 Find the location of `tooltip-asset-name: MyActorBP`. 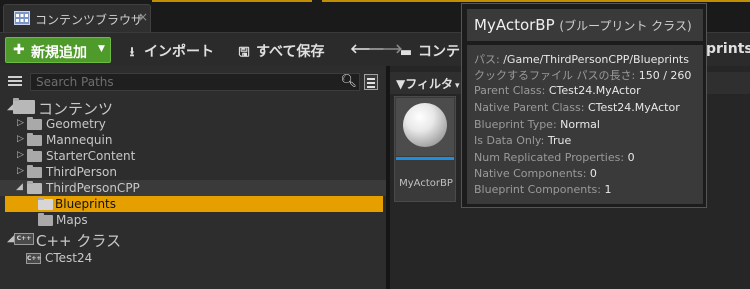

tooltip-asset-name: MyActorBP is located at coordinates (514, 25).